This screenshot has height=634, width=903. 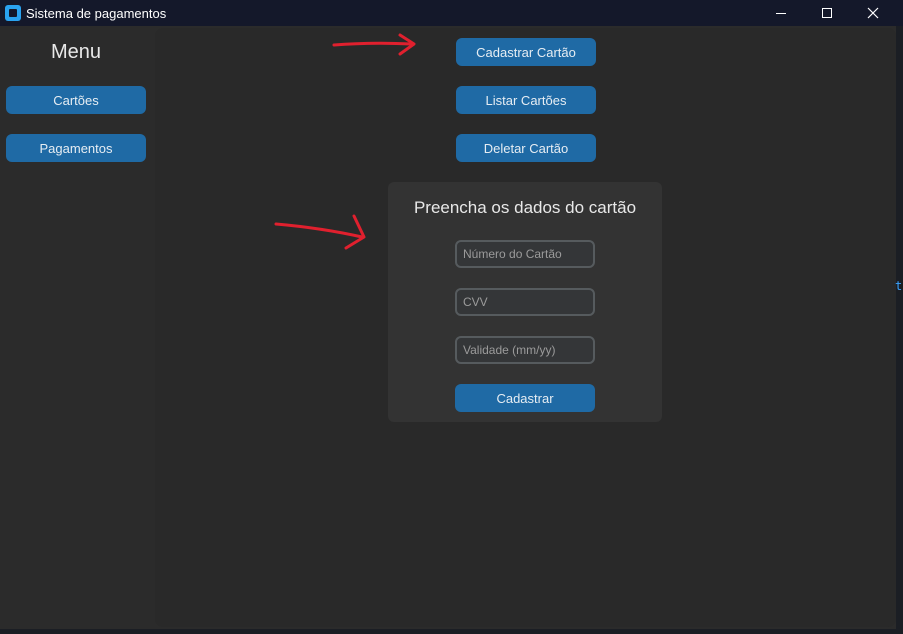 I want to click on card-form-panel: Preencha os dados do cartão Cadastrar, so click(x=525, y=302).